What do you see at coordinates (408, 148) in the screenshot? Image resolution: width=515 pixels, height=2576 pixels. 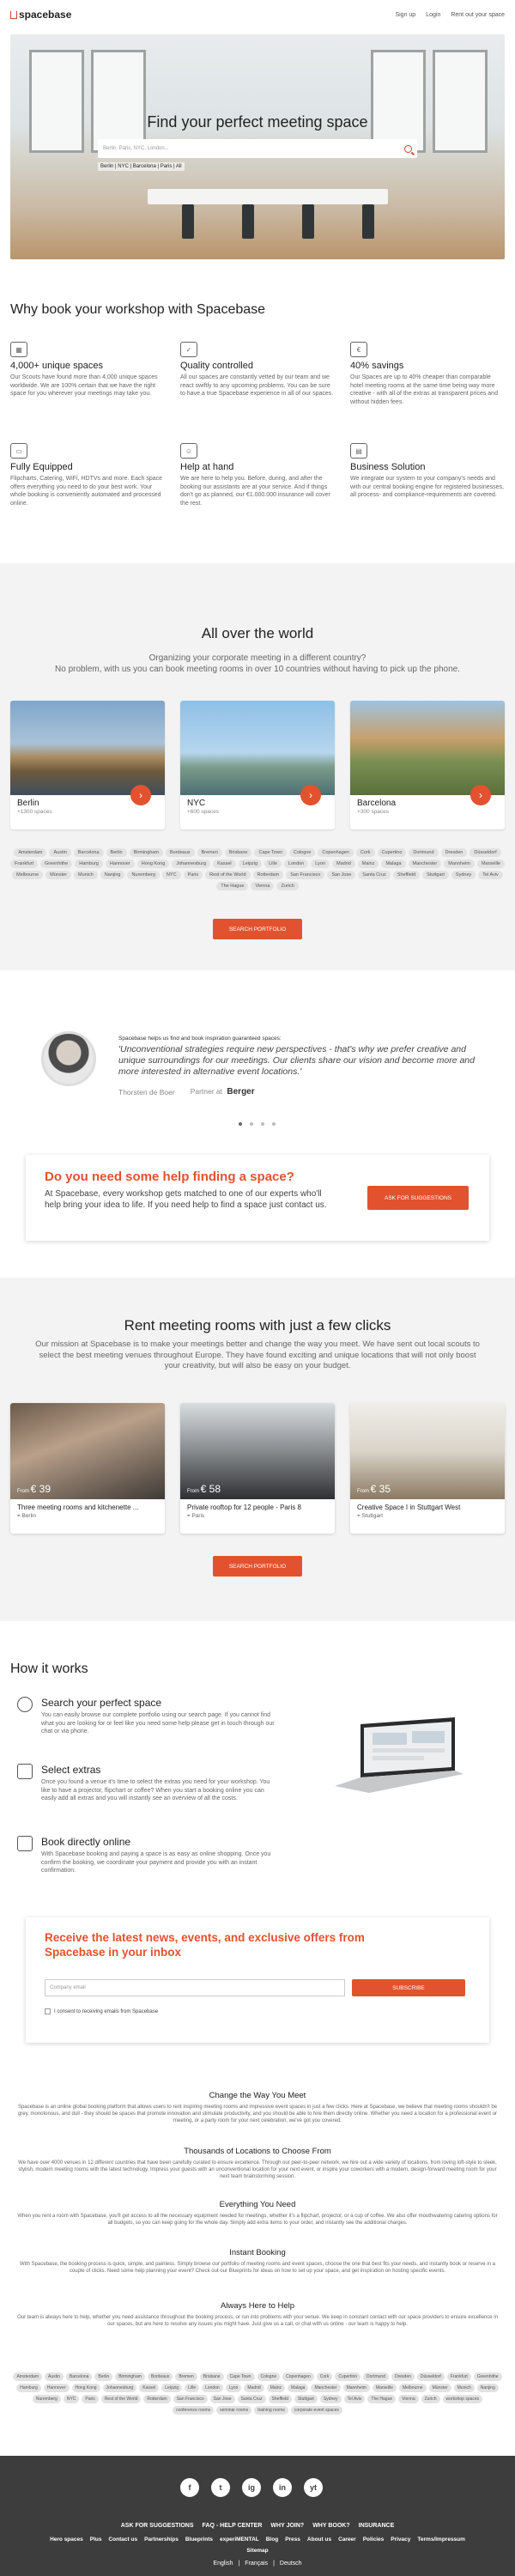 I see `search-icon` at bounding box center [408, 148].